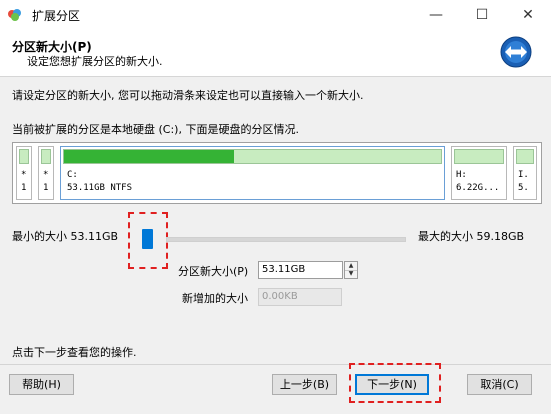 The height and width of the screenshot is (414, 551). Describe the element at coordinates (149, 156) in the screenshot. I see `partition-usage-fill` at that location.